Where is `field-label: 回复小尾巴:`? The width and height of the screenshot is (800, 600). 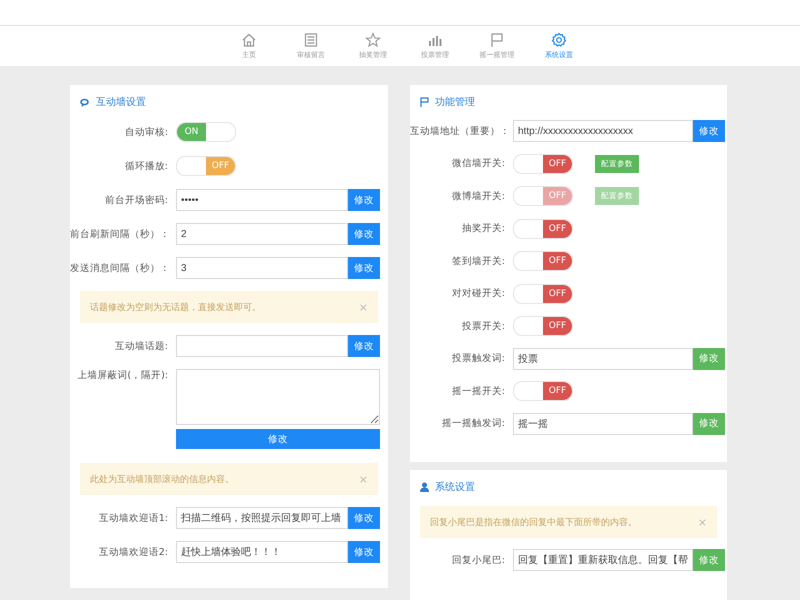
field-label: 回复小尾巴: is located at coordinates (478, 560).